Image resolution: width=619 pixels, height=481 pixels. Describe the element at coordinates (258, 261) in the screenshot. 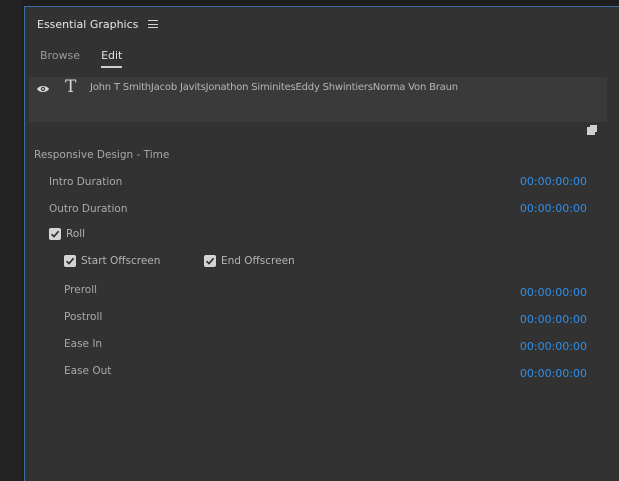

I see `end-offscreen-label: End Offscreen` at that location.